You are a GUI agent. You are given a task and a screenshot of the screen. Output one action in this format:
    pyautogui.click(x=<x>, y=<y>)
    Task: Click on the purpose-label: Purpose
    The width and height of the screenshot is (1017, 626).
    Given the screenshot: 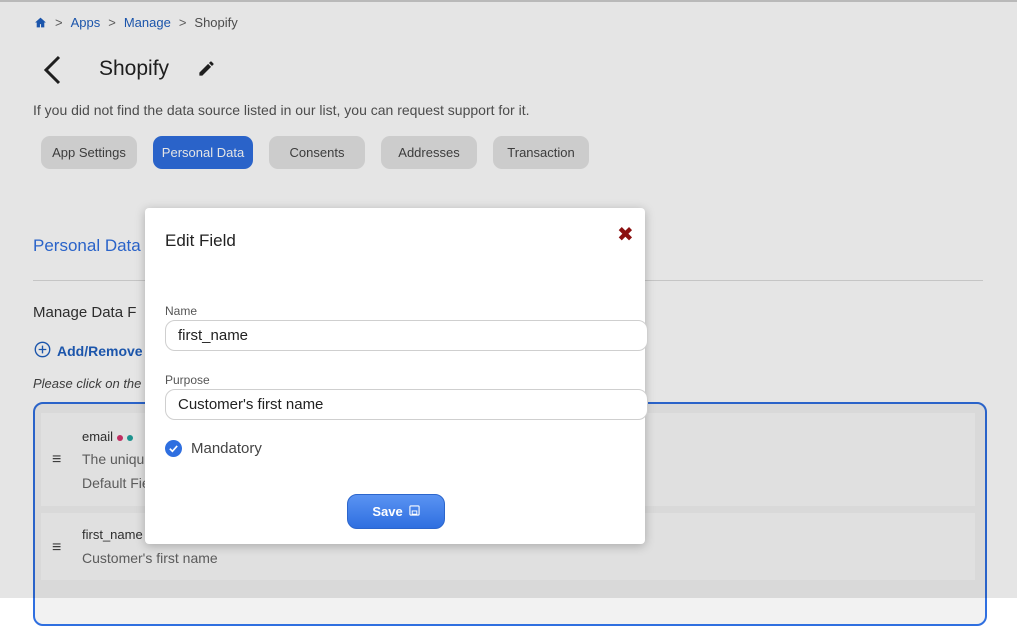 What is the action you would take?
    pyautogui.click(x=187, y=380)
    